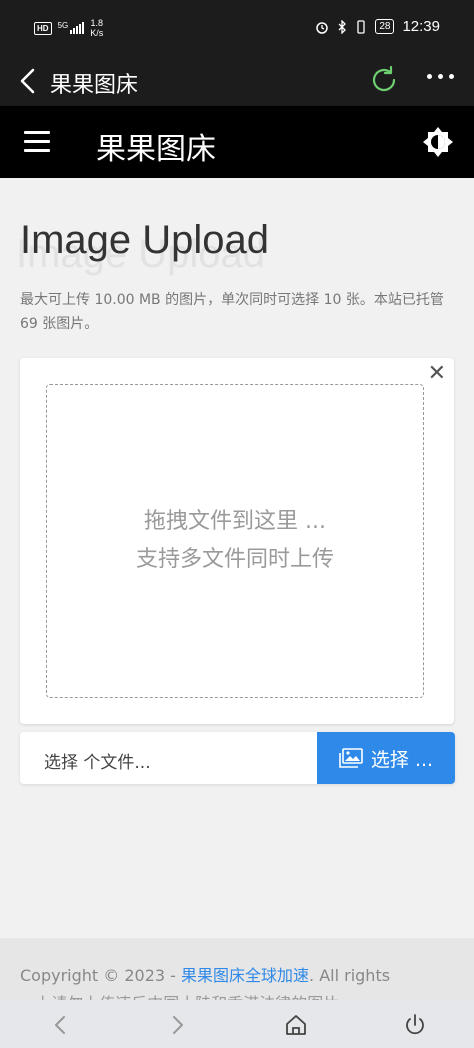 This screenshot has width=474, height=1048. Describe the element at coordinates (440, 76) in the screenshot. I see `more-icon` at that location.